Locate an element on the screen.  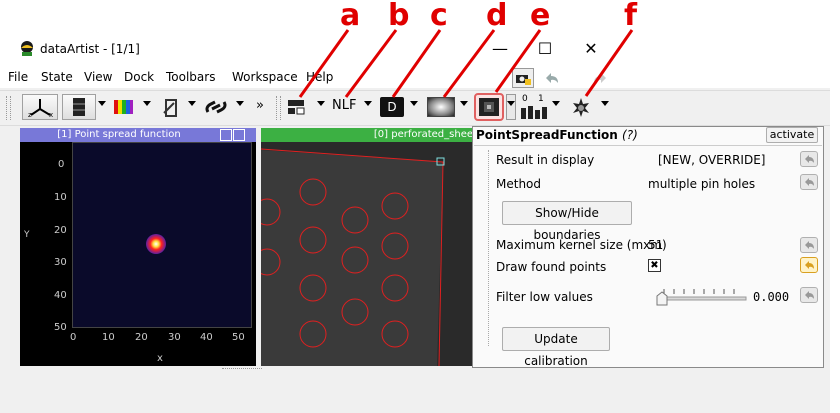
props-title-text: PointSpreadFunction is located at coordinates (547, 135).